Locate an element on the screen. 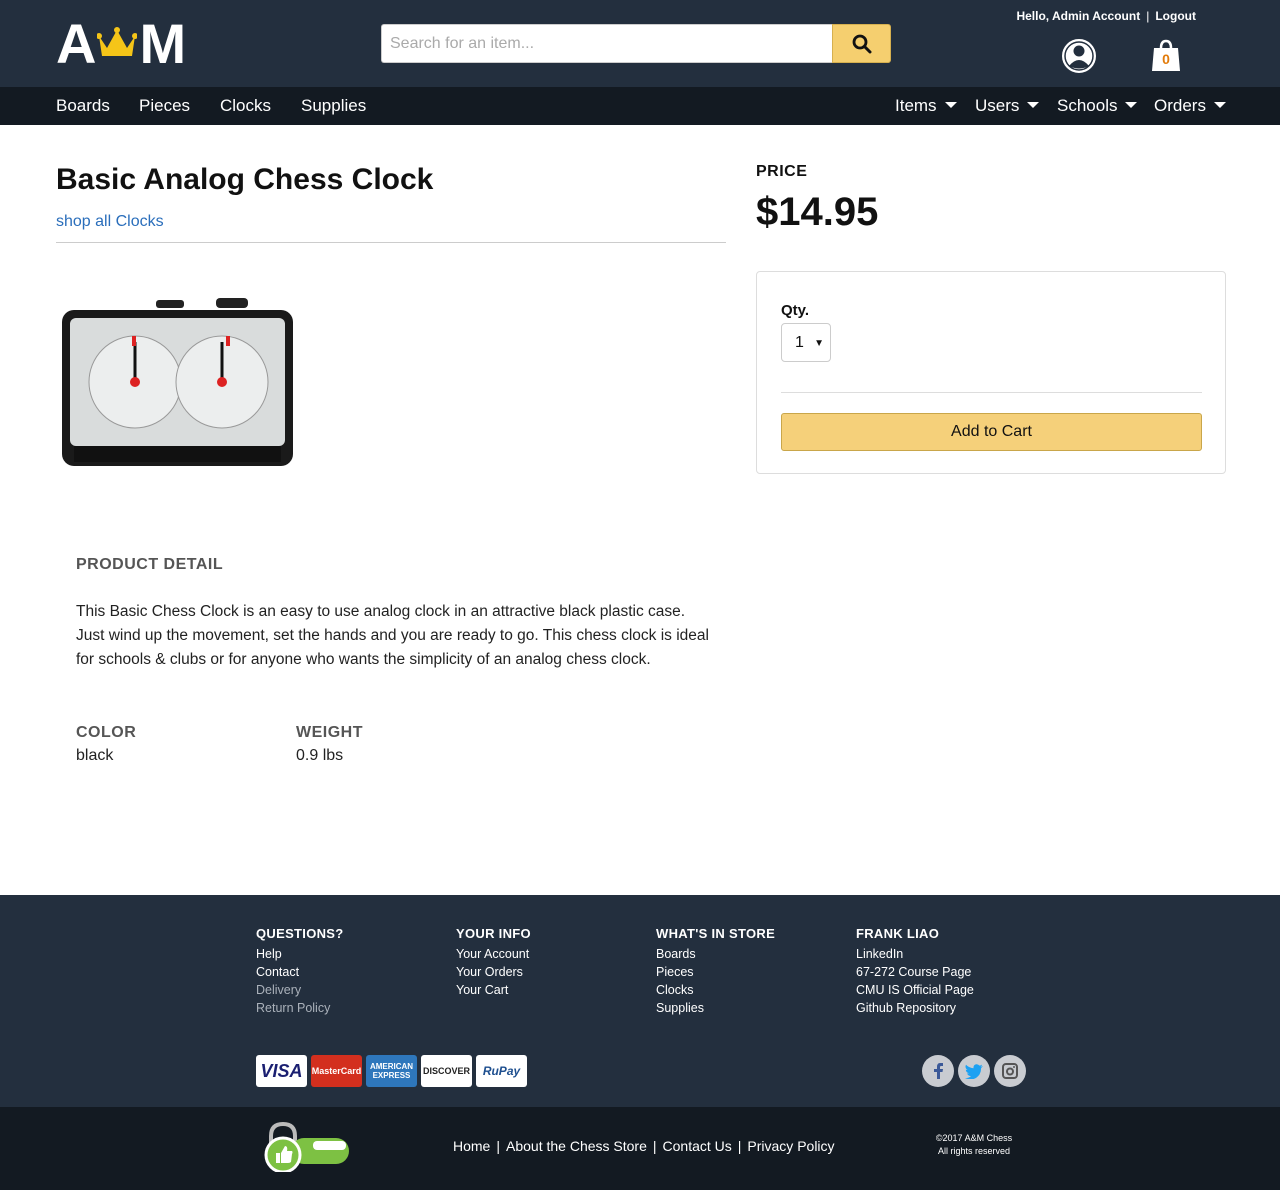 The width and height of the screenshot is (1280, 1190). copyright-line-2: All rights reserved is located at coordinates (974, 1151).